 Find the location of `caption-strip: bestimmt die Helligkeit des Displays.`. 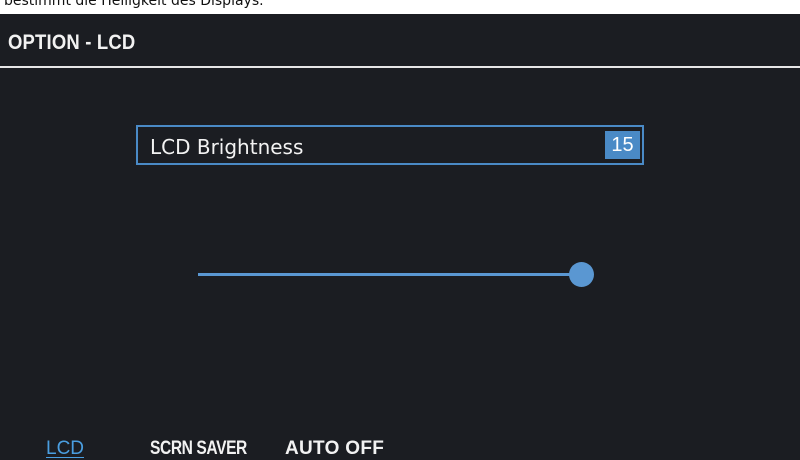

caption-strip: bestimmt die Helligkeit des Displays. is located at coordinates (400, 7).